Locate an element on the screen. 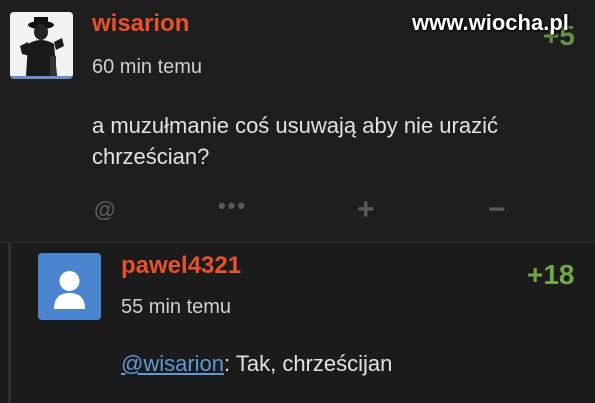  reply-username: pawel4321 is located at coordinates (181, 266).